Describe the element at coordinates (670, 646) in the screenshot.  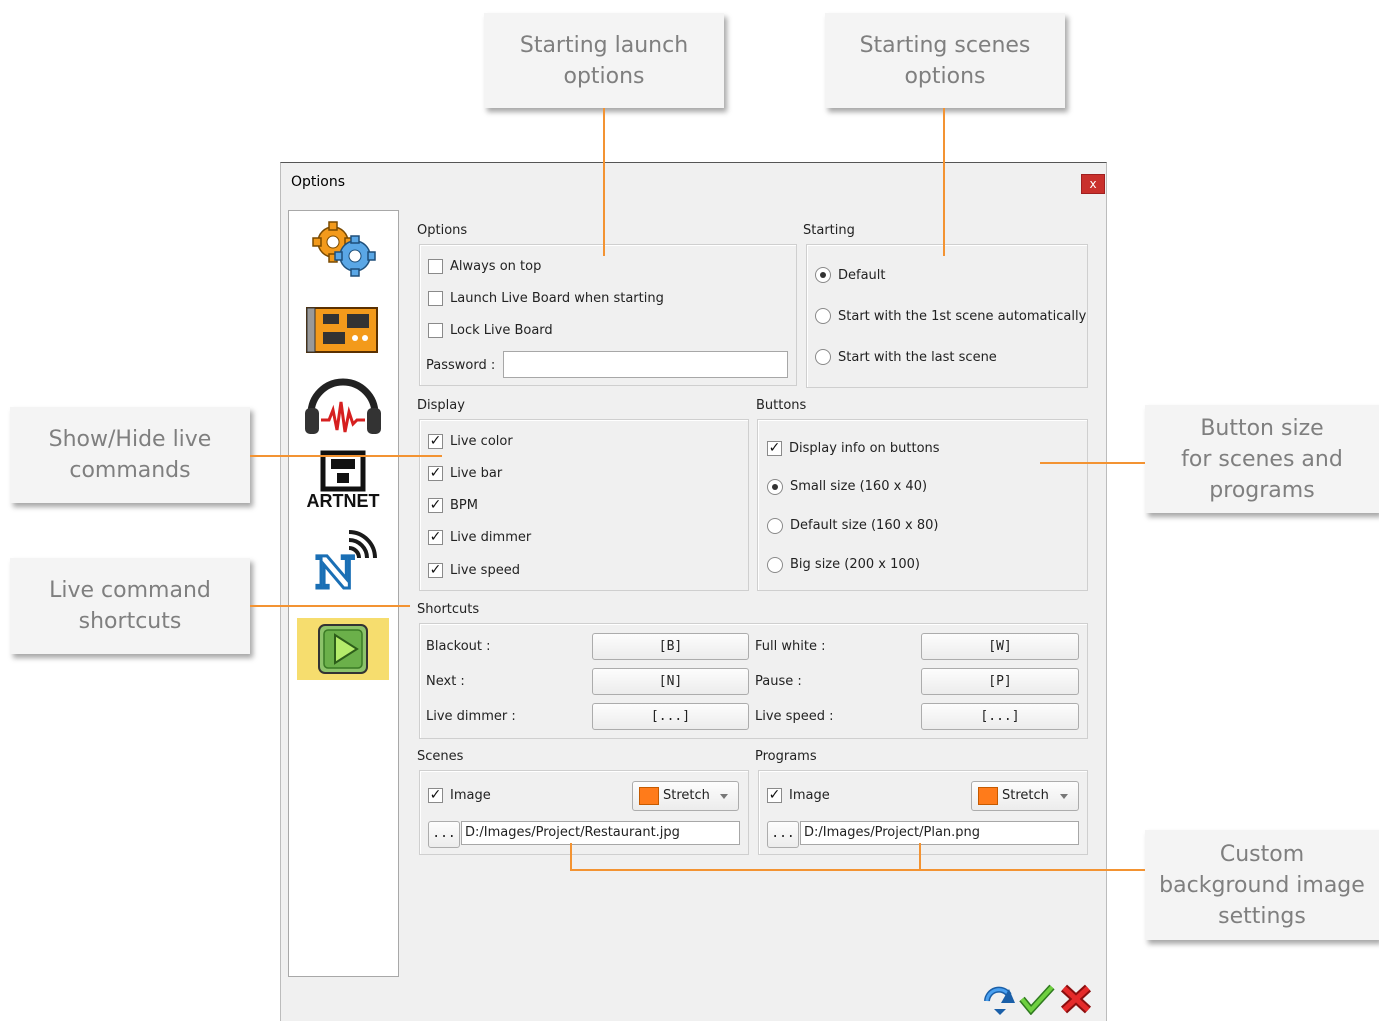
I see `blackout-shortcut-button: [B]` at that location.